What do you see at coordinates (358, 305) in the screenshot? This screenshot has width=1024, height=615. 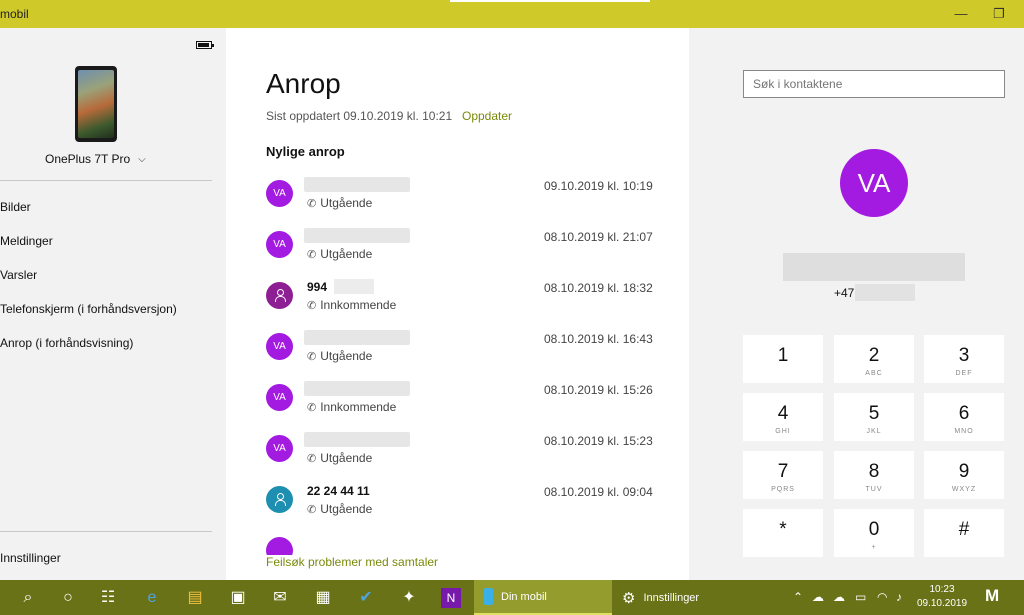 I see `call-type: Innkommende` at bounding box center [358, 305].